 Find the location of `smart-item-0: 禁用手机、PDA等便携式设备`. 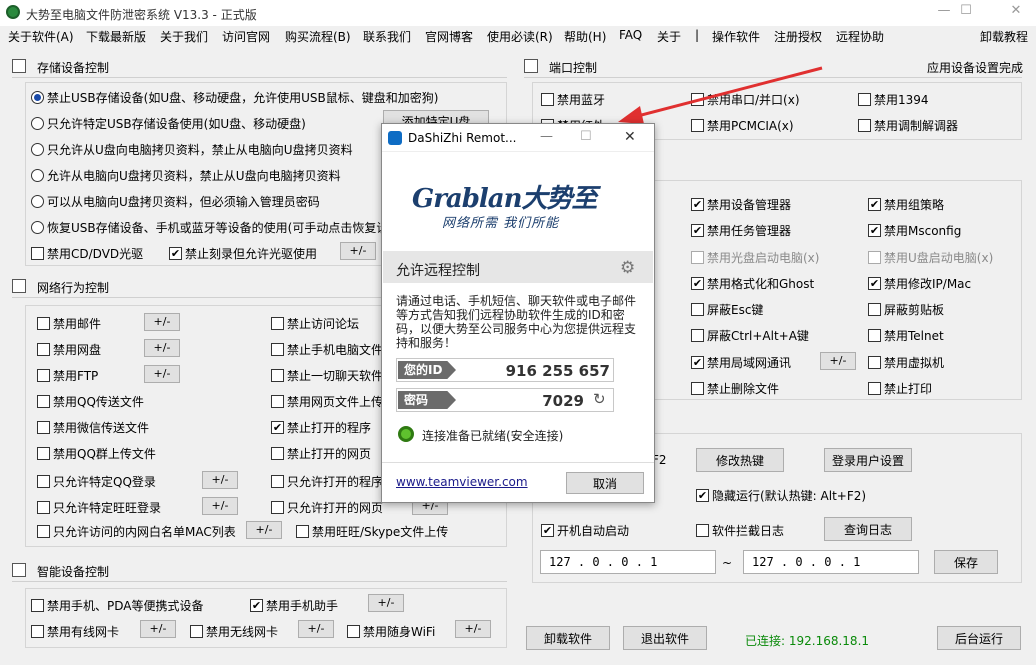

smart-item-0: 禁用手机、PDA等便携式设备 is located at coordinates (117, 605).